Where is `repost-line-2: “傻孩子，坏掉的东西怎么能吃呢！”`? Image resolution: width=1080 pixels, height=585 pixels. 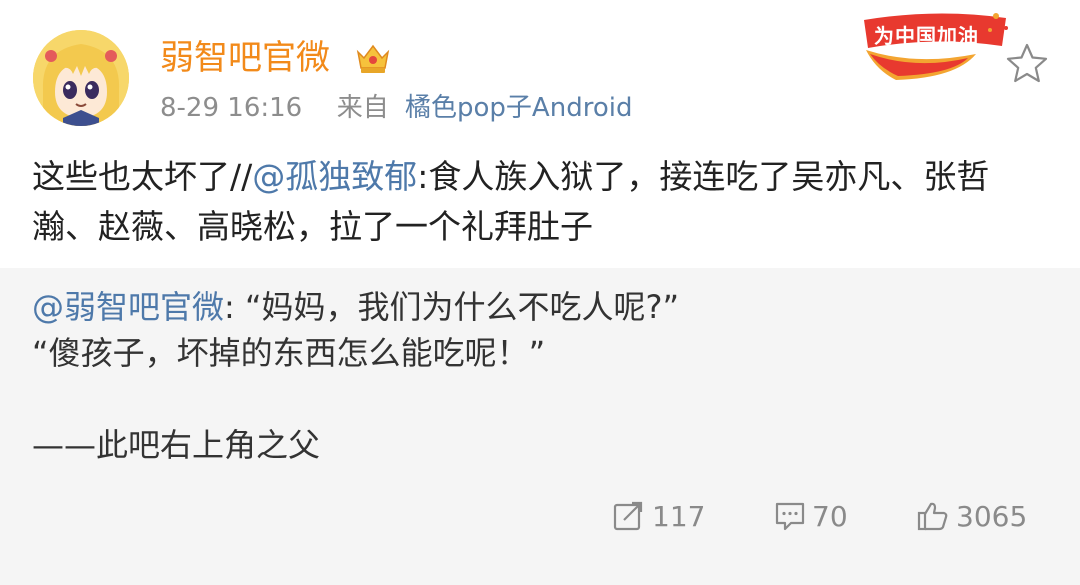 repost-line-2: “傻孩子，坏掉的东西怎么能吃呢！” is located at coordinates (289, 353).